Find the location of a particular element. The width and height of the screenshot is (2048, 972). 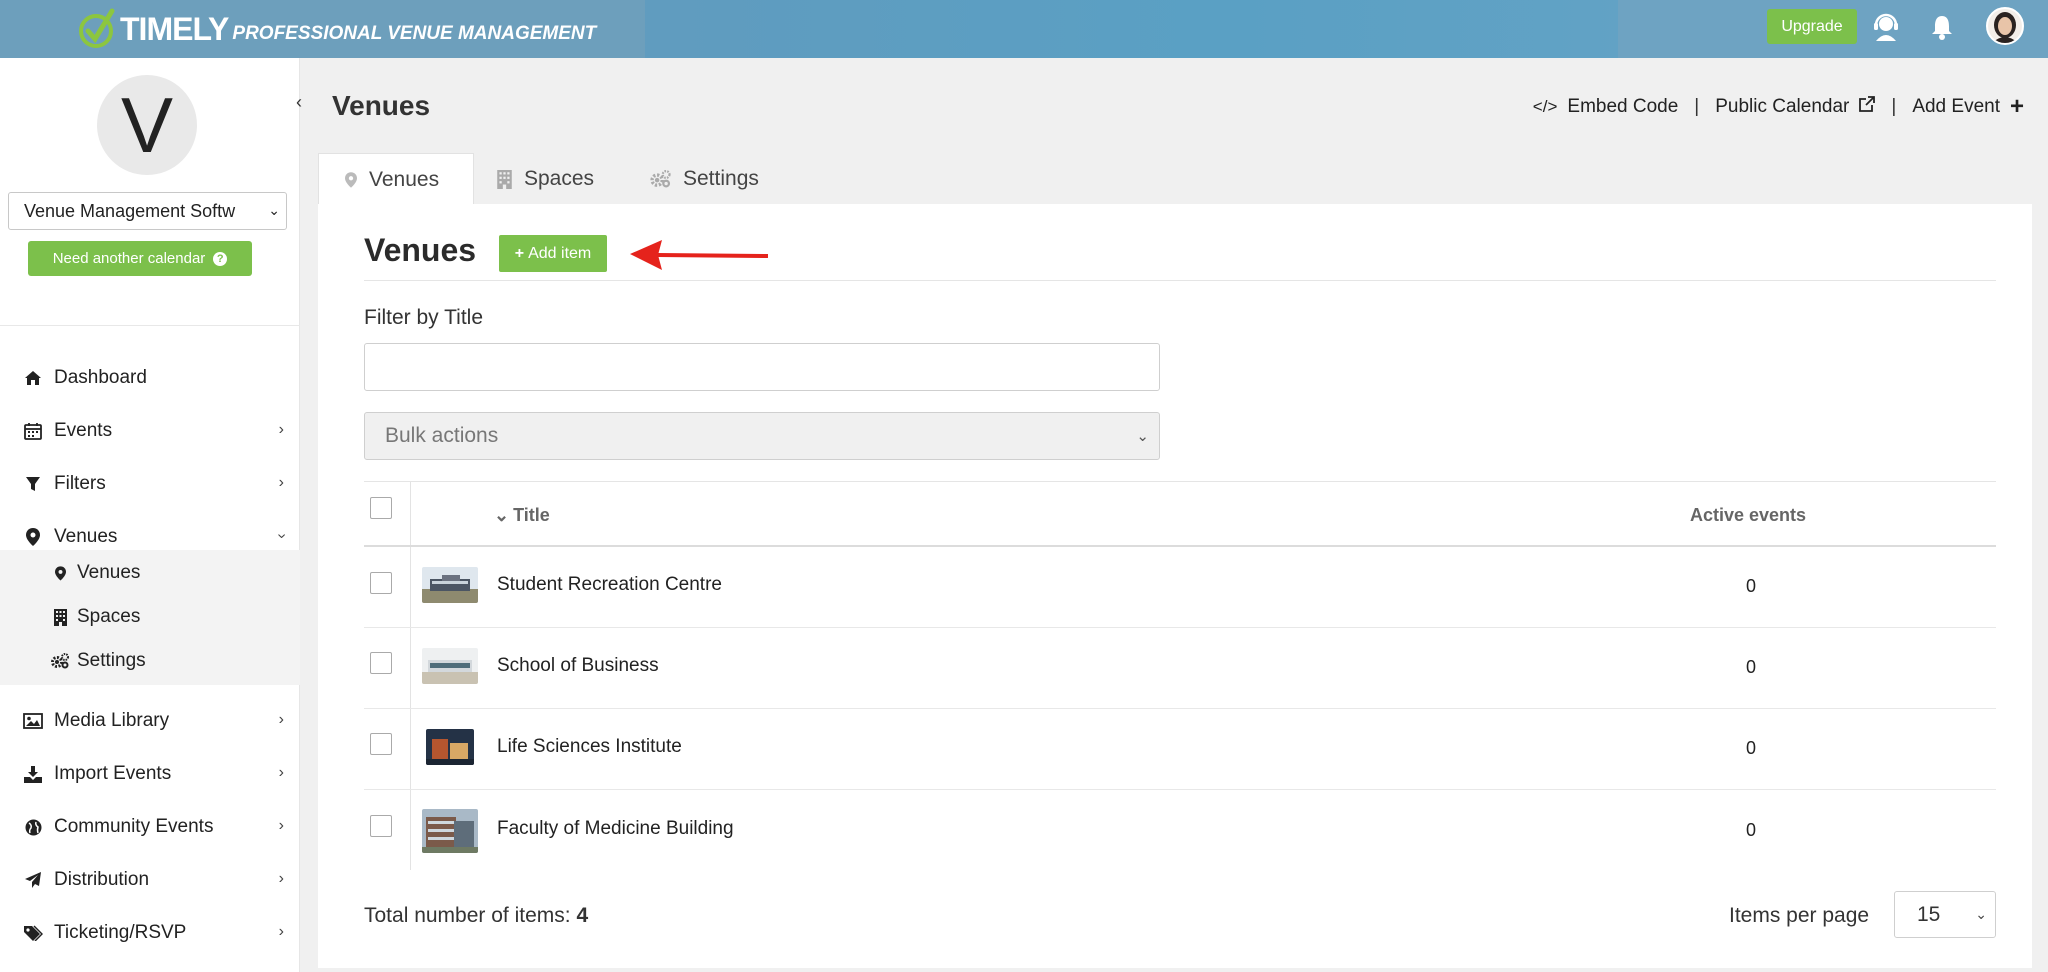

sidebar-item-distribution: Distribution › is located at coordinates (150, 880).